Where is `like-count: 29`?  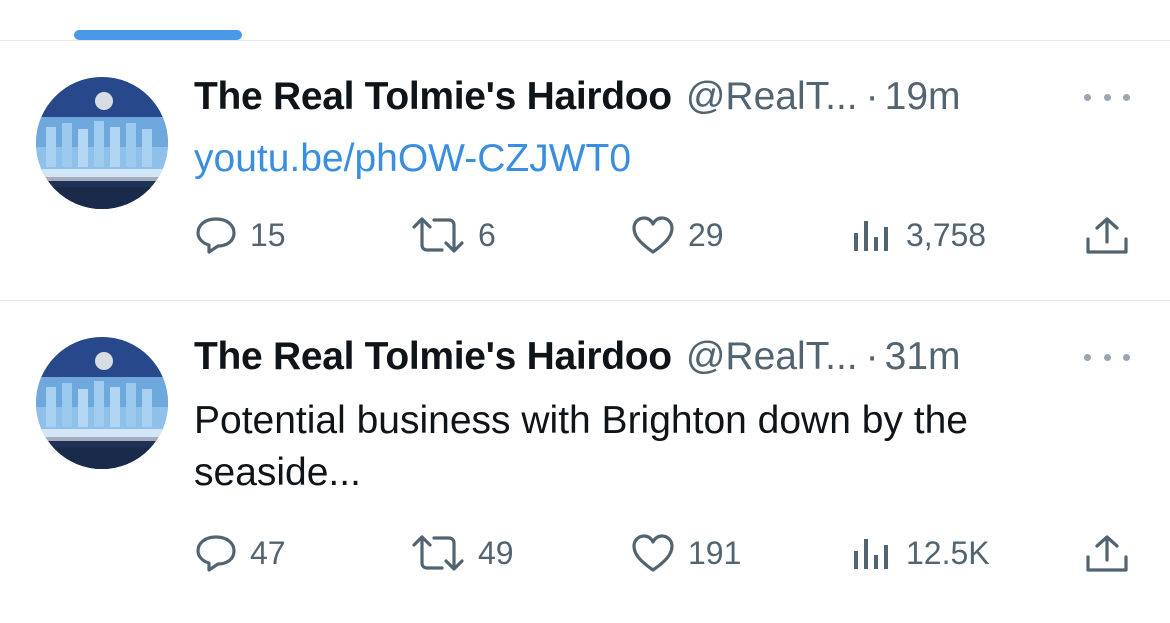
like-count: 29 is located at coordinates (706, 234).